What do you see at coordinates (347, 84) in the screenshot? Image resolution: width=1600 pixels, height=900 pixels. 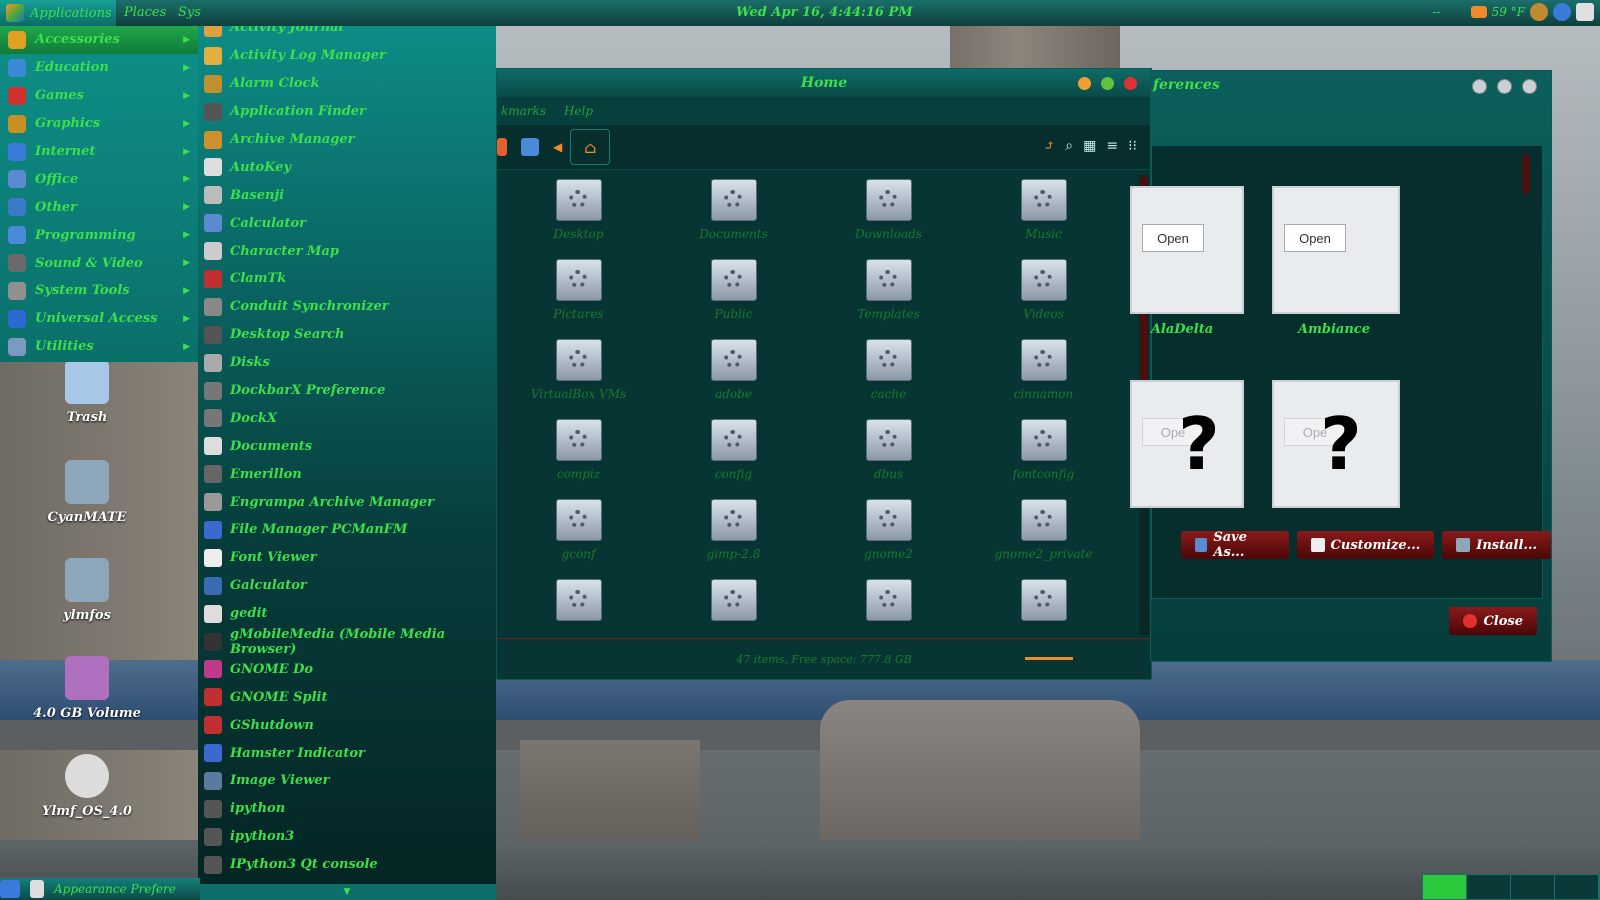 I see `submenu-item: Alarm Clock` at bounding box center [347, 84].